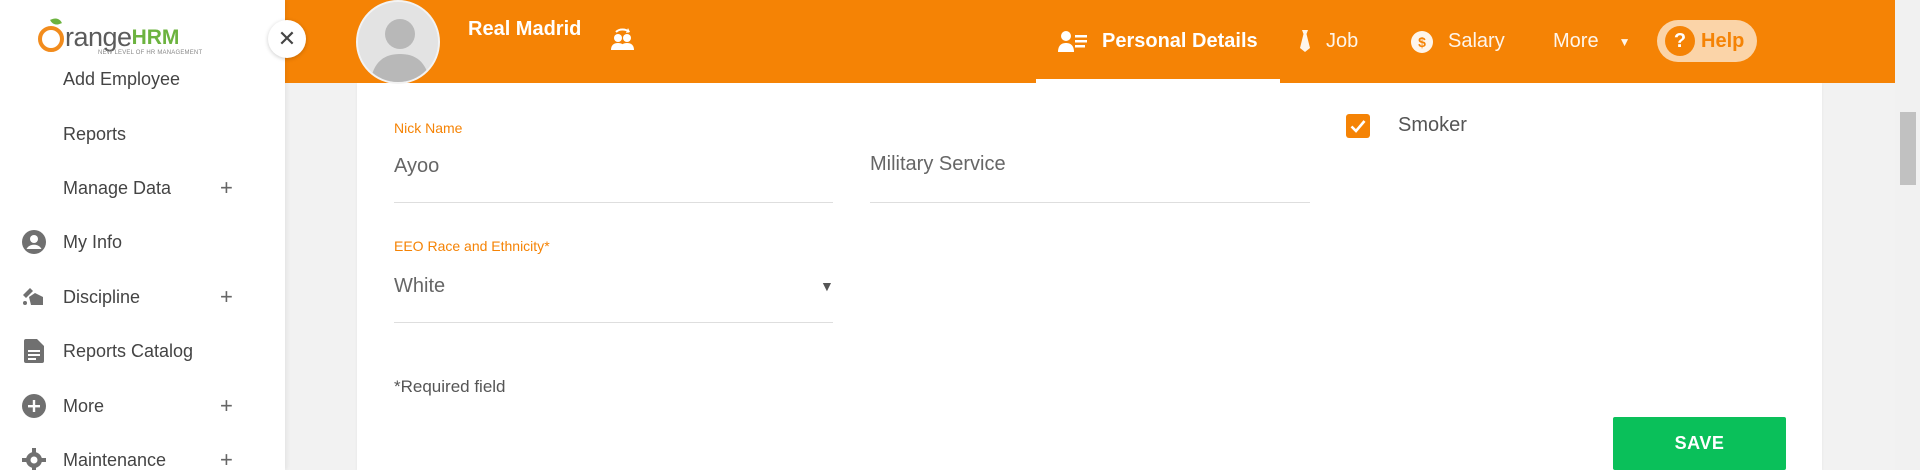 The image size is (1920, 470). I want to click on sidebar-item-label: My Info, so click(93, 241).